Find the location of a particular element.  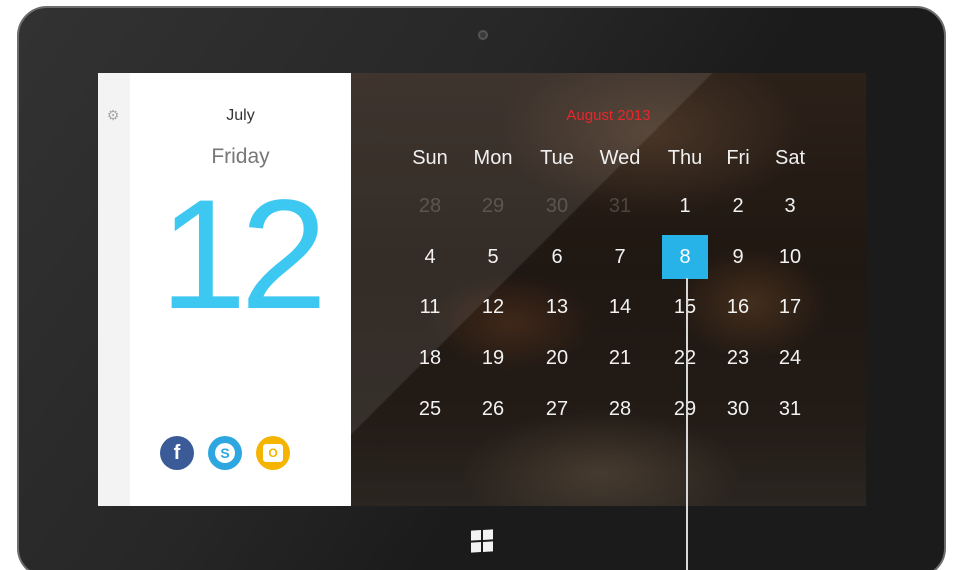

calendar-day: 9 is located at coordinates (738, 257).